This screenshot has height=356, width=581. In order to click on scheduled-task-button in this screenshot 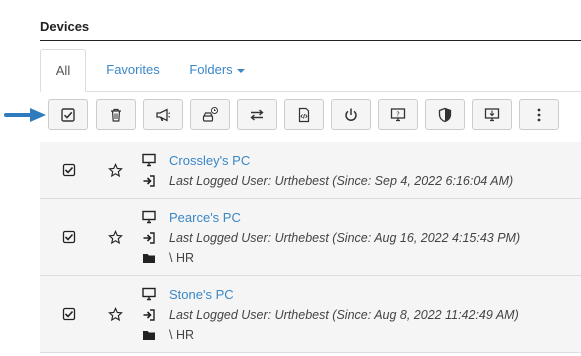, I will do `click(210, 114)`.